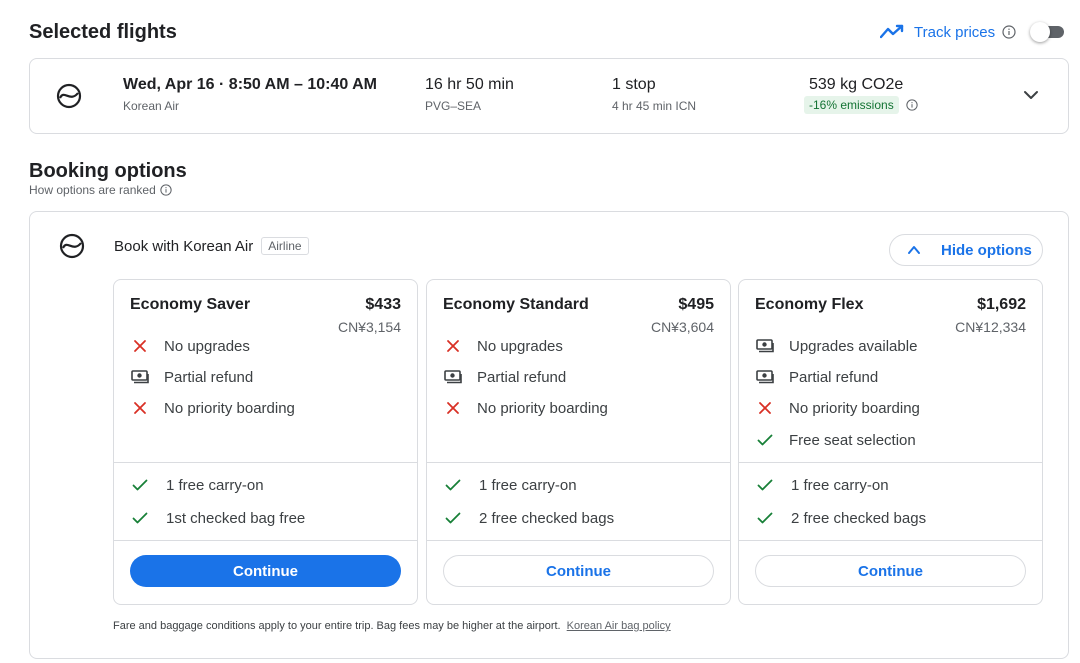 The width and height of the screenshot is (1080, 663). I want to click on flight-date-time: Wed, Apr 16 · 8:50 AM – 10:40 AM, so click(250, 84).